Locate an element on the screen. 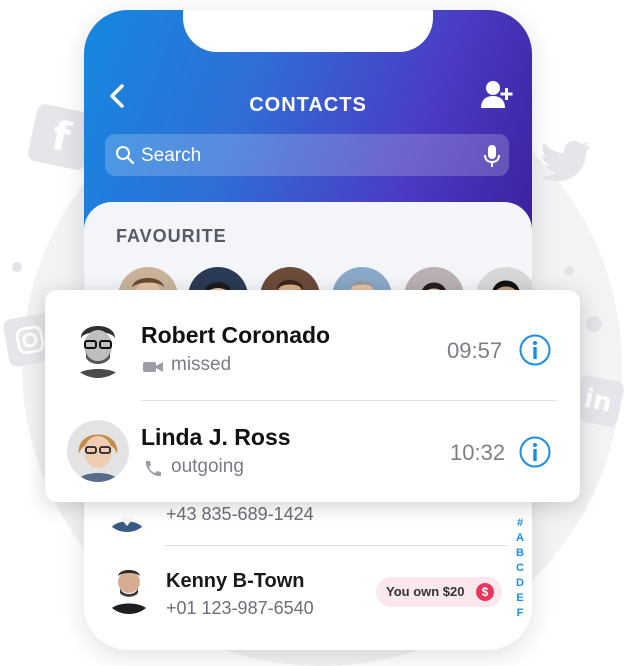 The height and width of the screenshot is (666, 625). search-icon is located at coordinates (125, 155).